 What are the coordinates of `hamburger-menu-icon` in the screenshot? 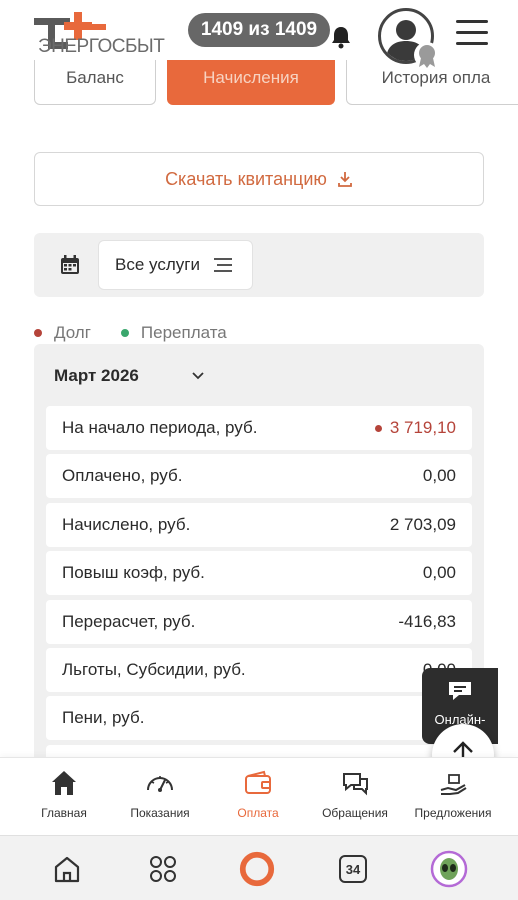 It's located at (472, 33).